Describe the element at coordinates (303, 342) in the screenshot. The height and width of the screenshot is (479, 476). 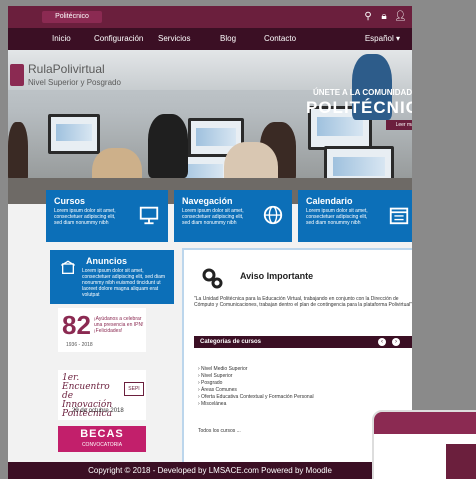
I see `course-categories-bar: Categorías de cursos ‹ ›` at that location.